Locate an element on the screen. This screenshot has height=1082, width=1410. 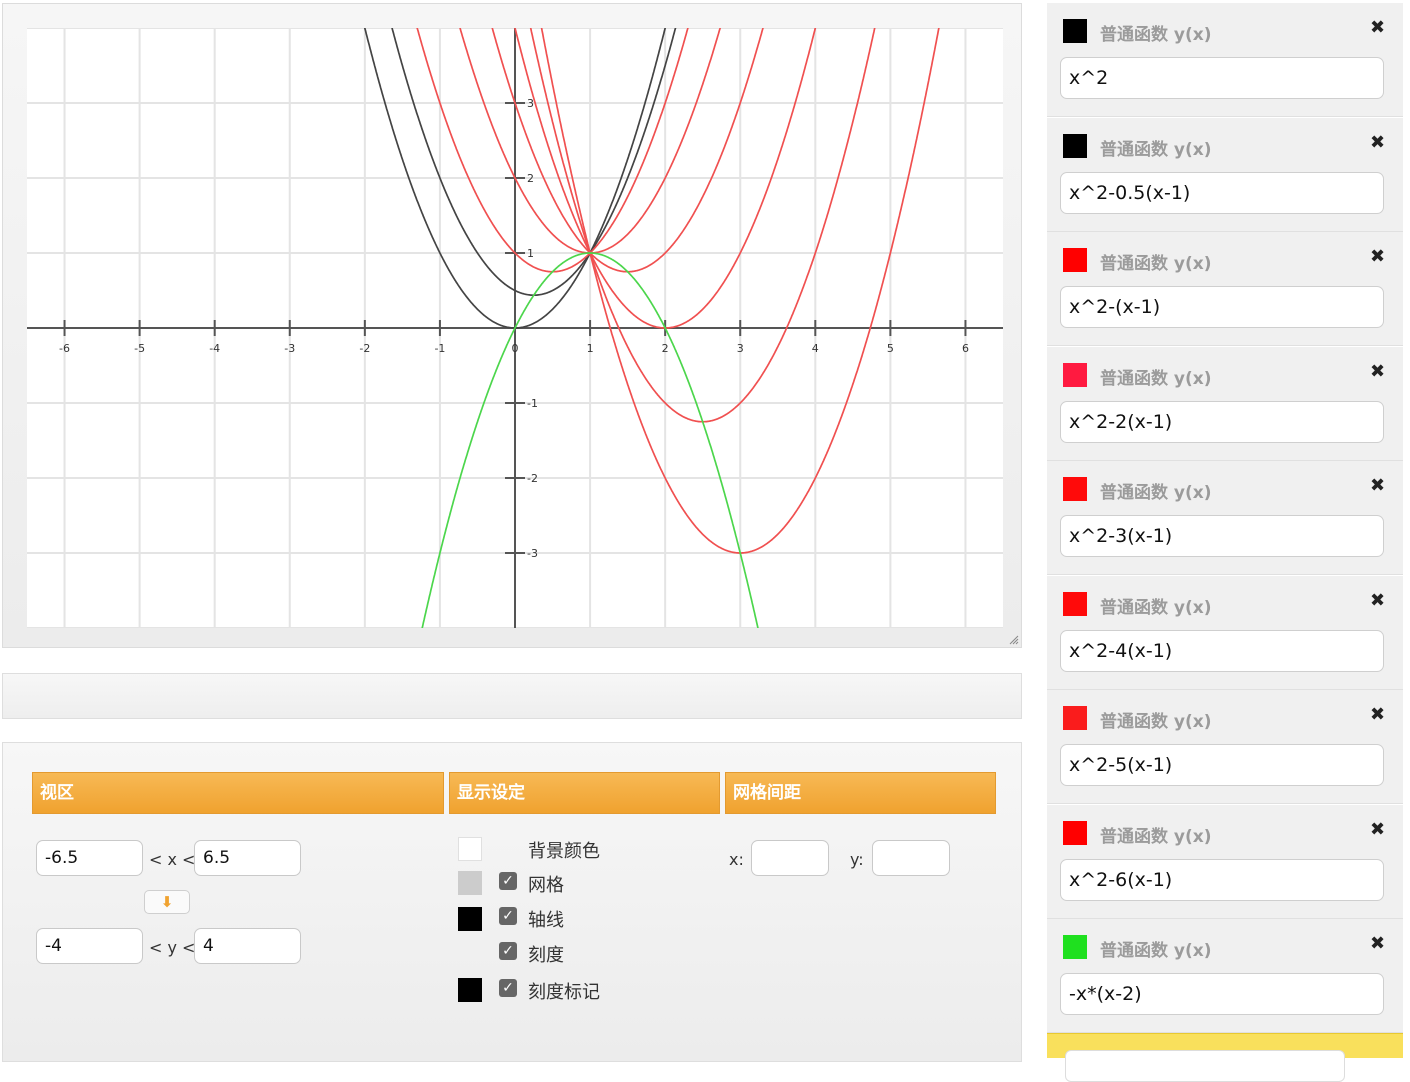
message-bar is located at coordinates (512, 696).